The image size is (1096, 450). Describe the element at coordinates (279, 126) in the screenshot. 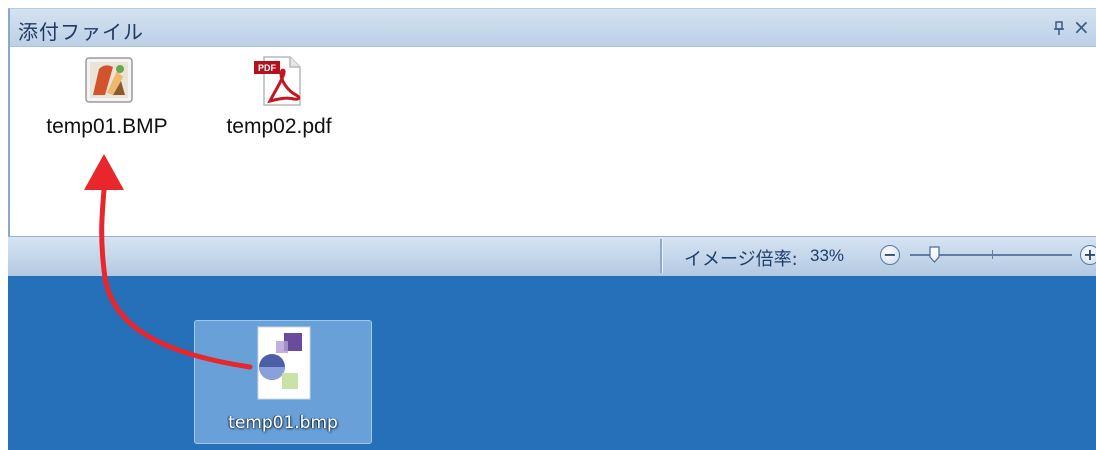

I see `attachment-file-name: temp02.pdf` at that location.